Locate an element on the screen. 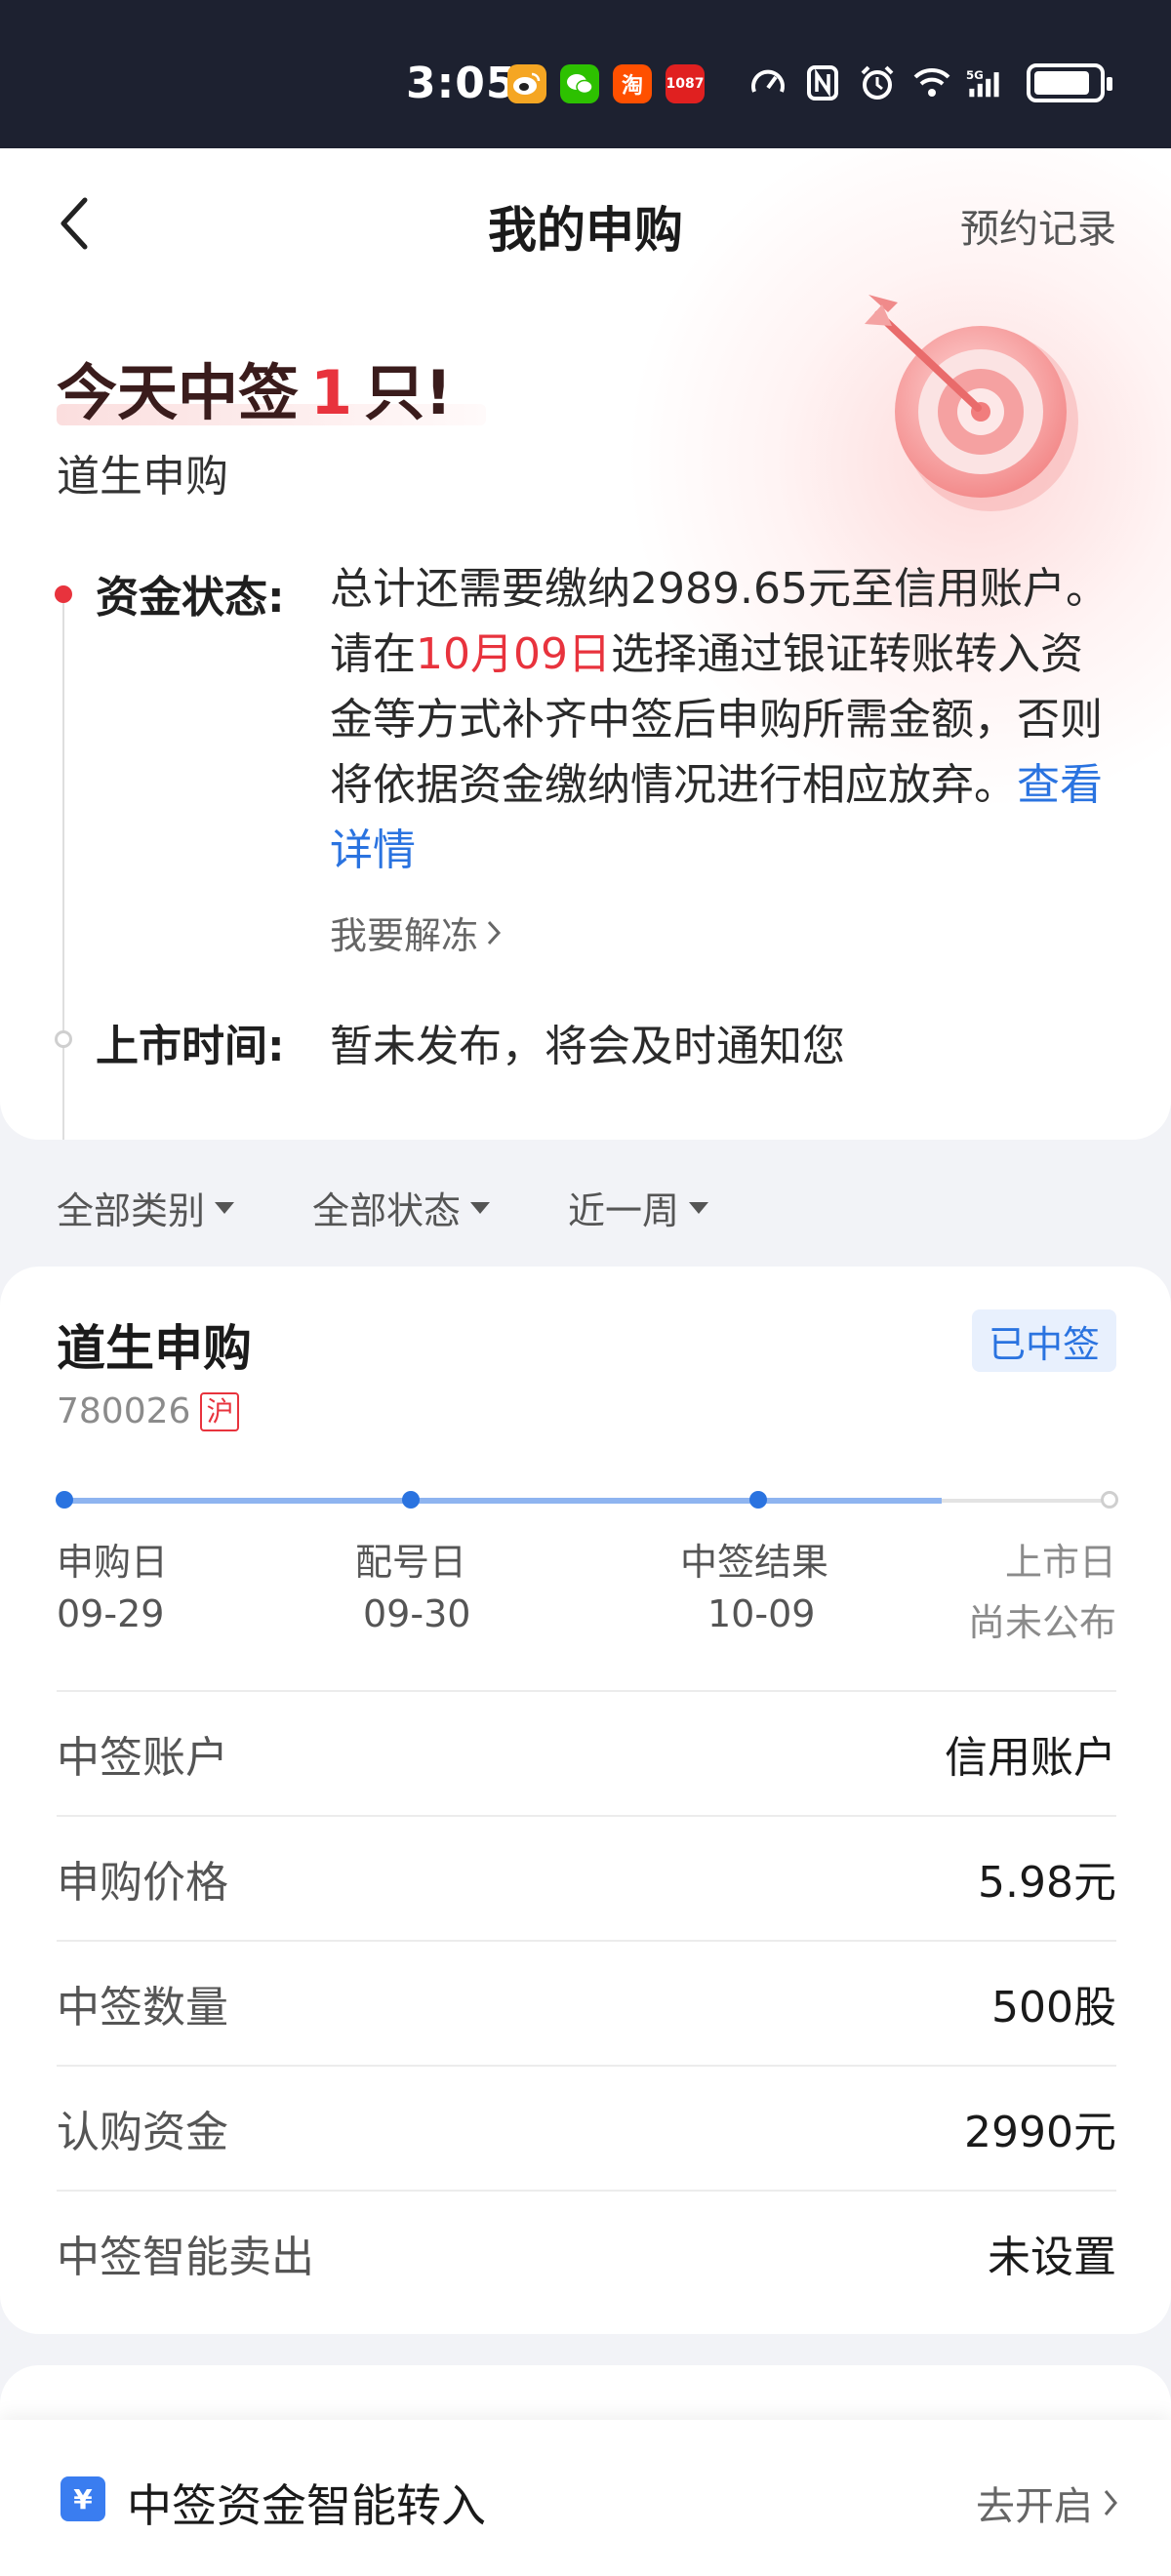 This screenshot has height=2576, width=1171. detail-row-quantity: 中签数量 500股 is located at coordinates (586, 2003).